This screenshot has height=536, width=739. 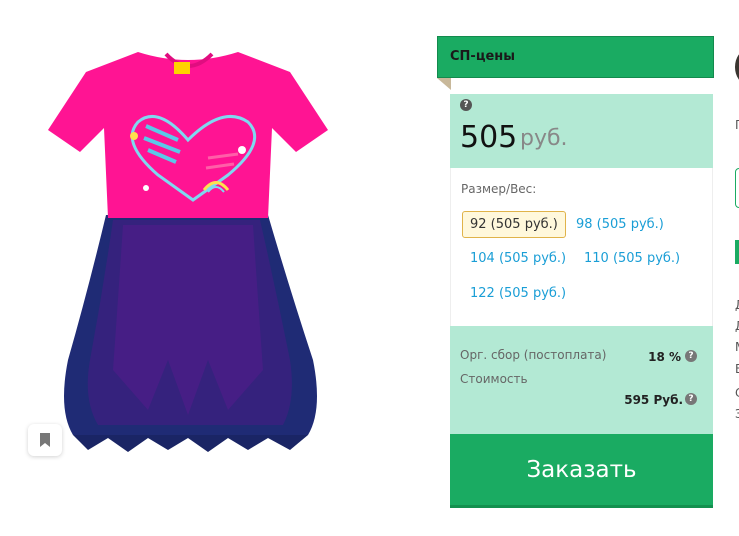 What do you see at coordinates (499, 189) in the screenshot?
I see `sizes-label: Размер/Вес:` at bounding box center [499, 189].